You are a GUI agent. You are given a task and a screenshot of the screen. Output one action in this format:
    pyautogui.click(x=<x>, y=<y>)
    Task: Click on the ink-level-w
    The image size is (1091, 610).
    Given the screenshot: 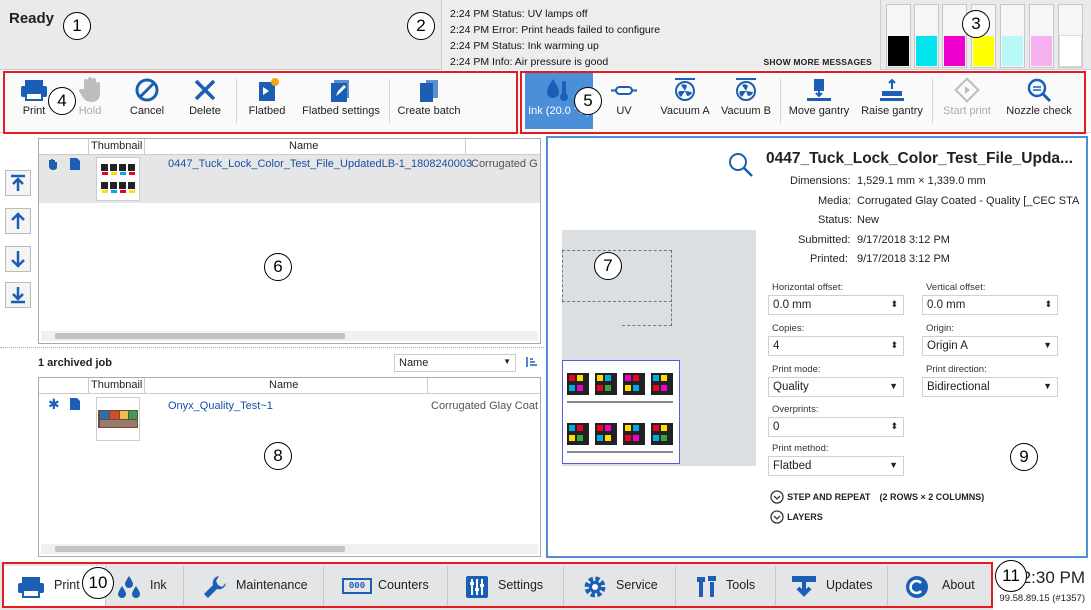 What is the action you would take?
    pyautogui.click(x=1070, y=36)
    